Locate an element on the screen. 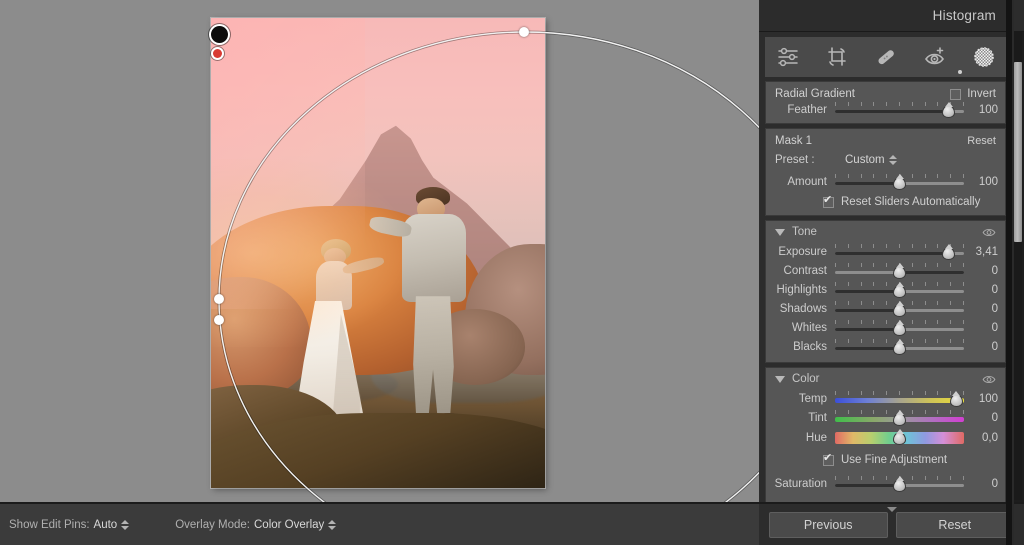 The image size is (1024, 545). invert-checkbox is located at coordinates (956, 94).